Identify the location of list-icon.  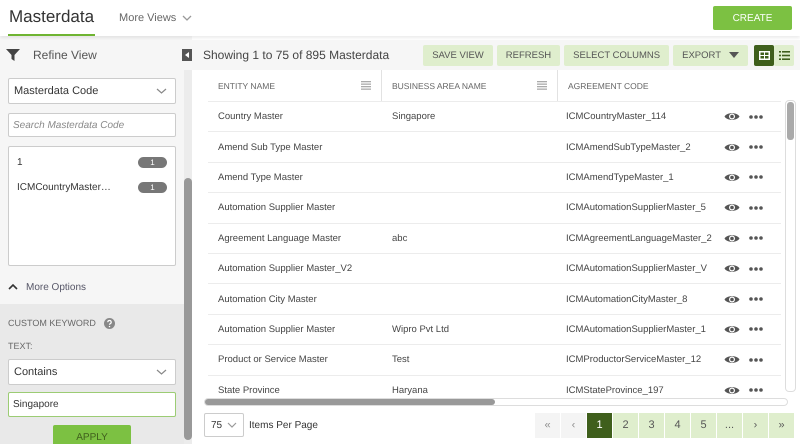
(784, 55).